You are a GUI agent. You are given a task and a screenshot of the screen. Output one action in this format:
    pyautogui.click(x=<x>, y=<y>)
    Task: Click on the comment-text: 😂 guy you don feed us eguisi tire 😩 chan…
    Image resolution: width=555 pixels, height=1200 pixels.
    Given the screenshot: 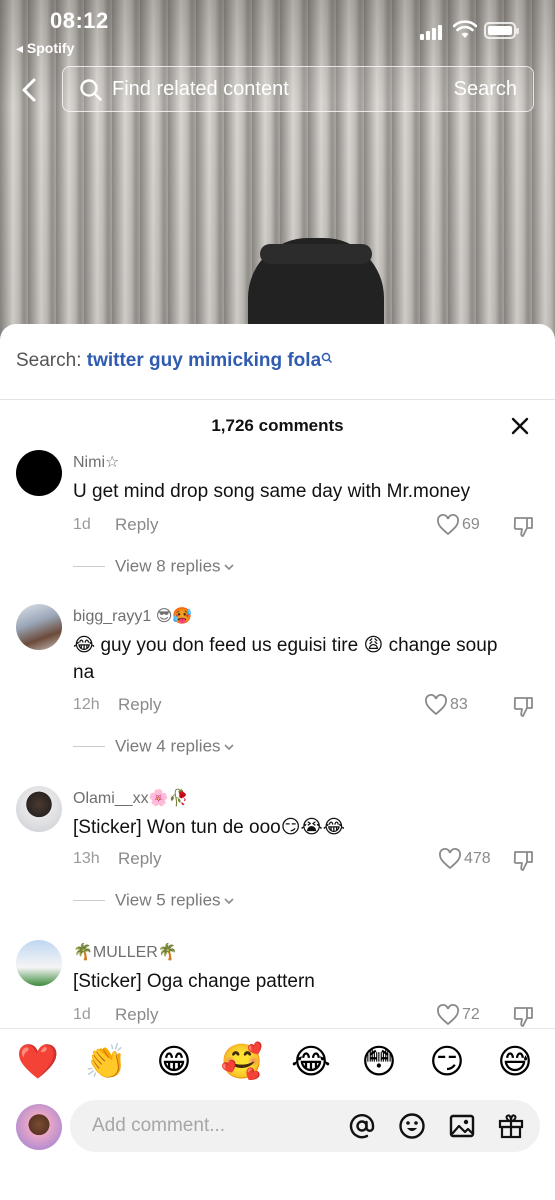 What is the action you would take?
    pyautogui.click(x=285, y=659)
    